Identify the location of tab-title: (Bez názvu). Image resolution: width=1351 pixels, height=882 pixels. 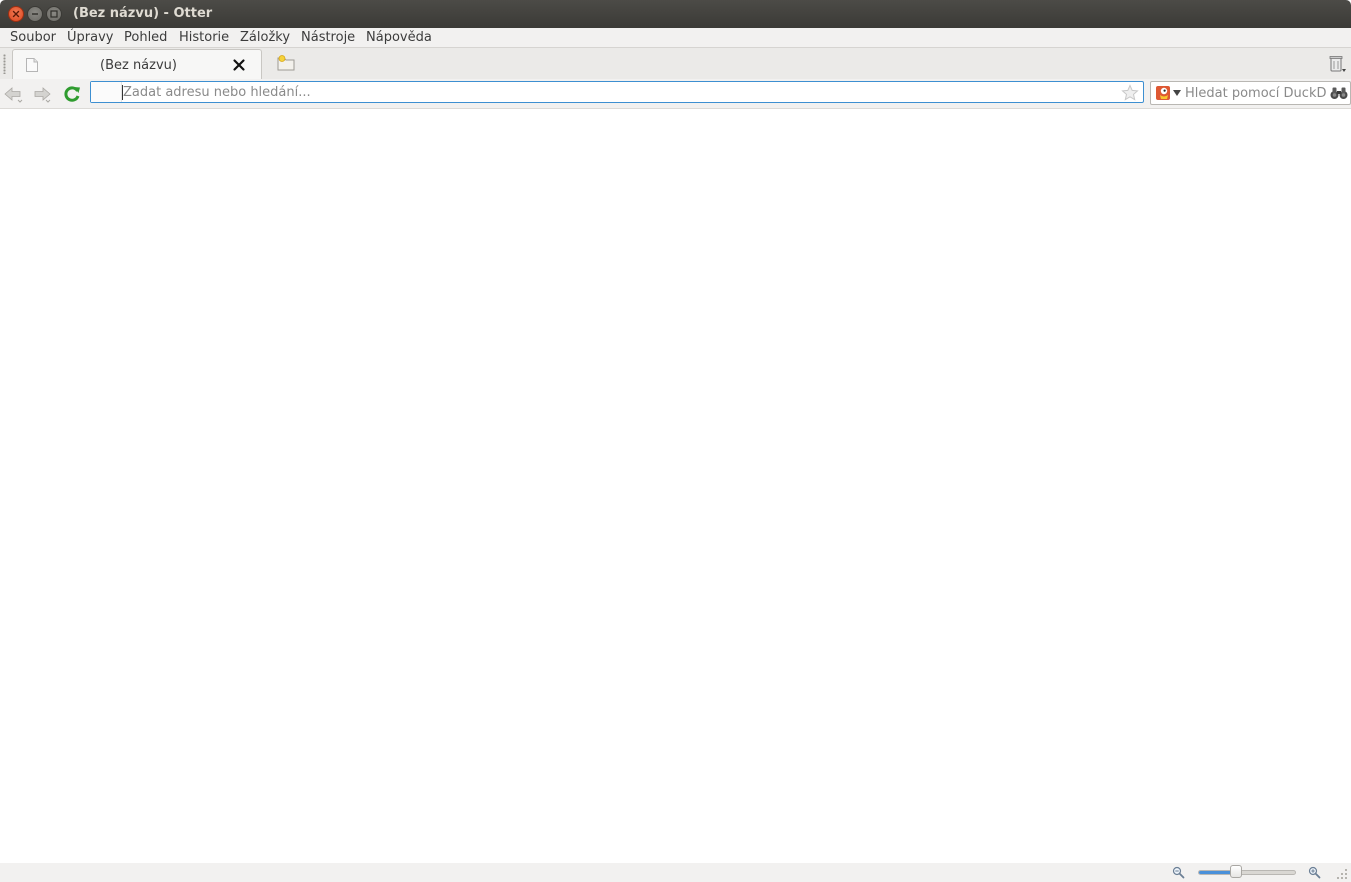
(138, 65).